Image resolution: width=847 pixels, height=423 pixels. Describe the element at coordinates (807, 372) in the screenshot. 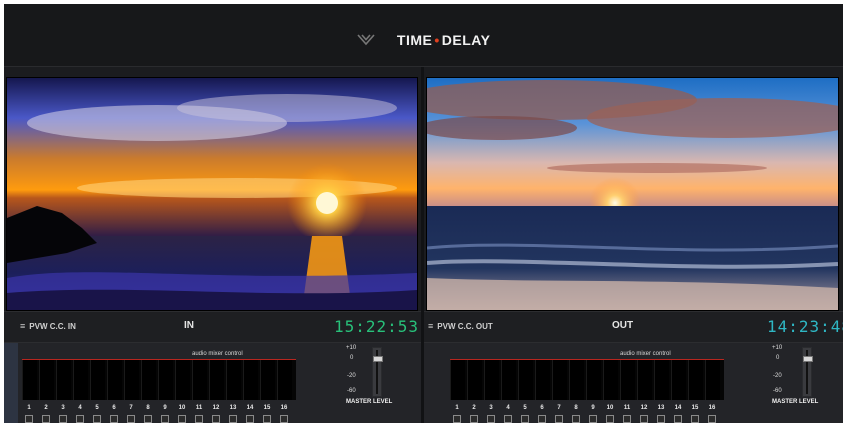

I see `master-level-slider-out` at that location.